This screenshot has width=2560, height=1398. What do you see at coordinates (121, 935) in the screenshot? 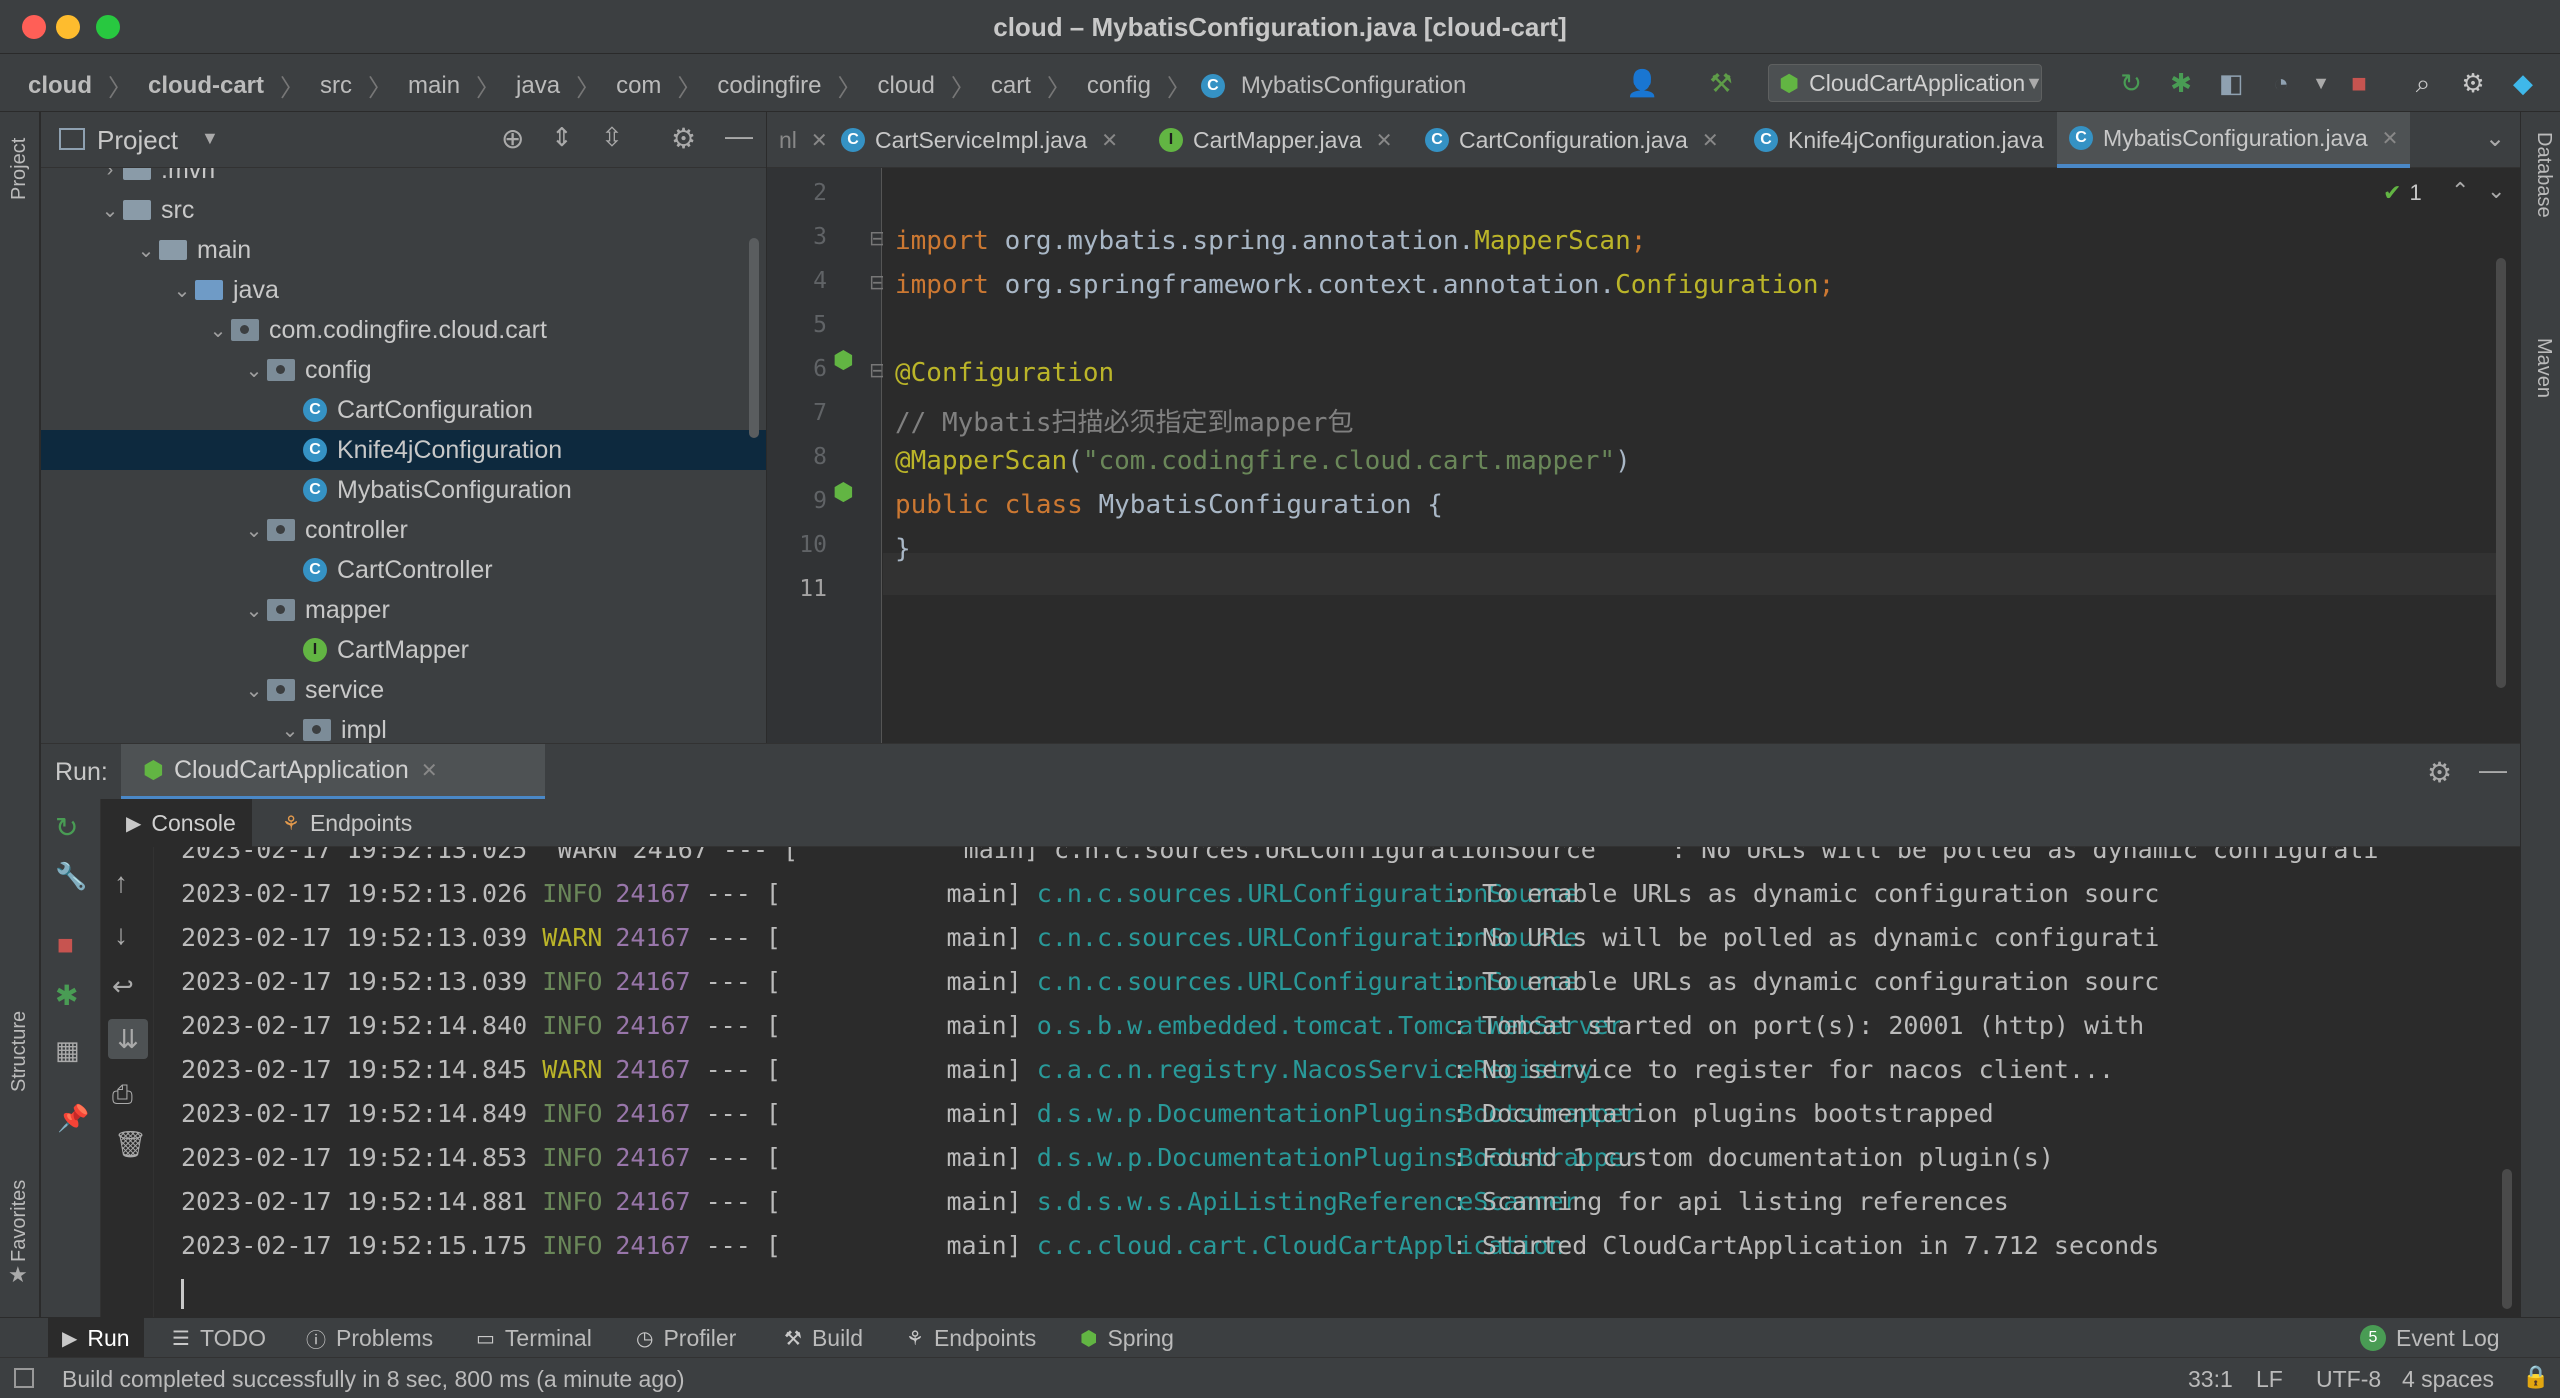
I see `scroll-down-icon: ↓` at bounding box center [121, 935].